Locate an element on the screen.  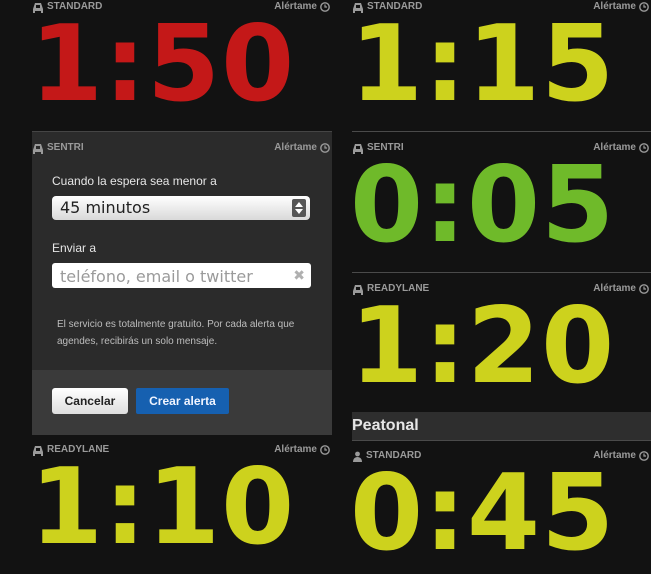
wait-time: 1:50 is located at coordinates (163, 64).